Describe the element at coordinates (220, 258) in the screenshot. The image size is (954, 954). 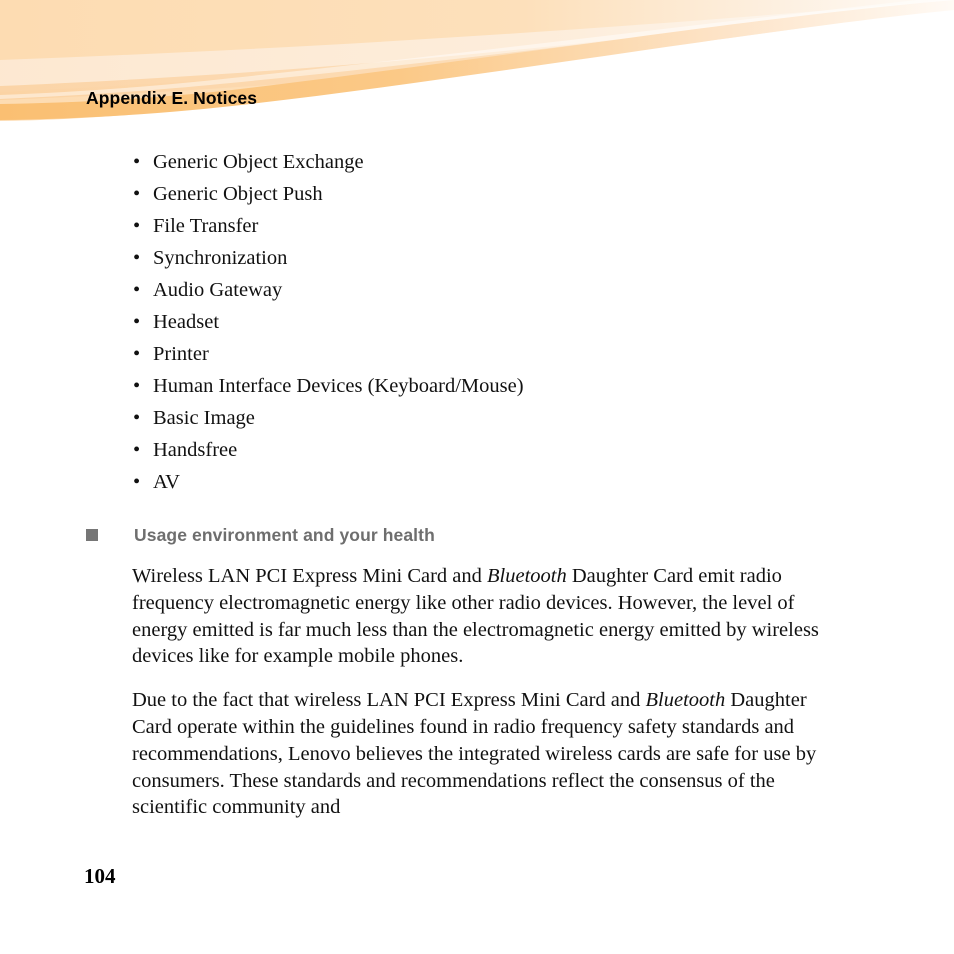
I see `list-item-label: Synchronization` at that location.